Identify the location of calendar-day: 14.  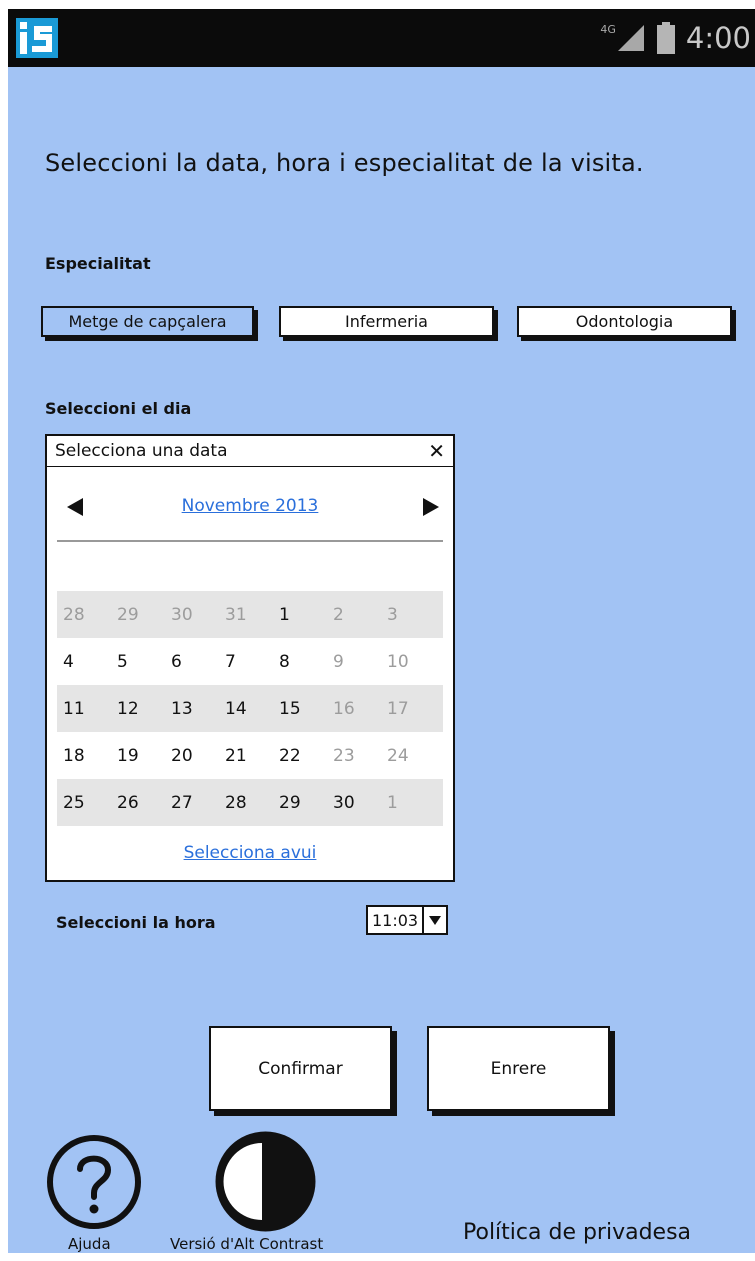
(252, 709).